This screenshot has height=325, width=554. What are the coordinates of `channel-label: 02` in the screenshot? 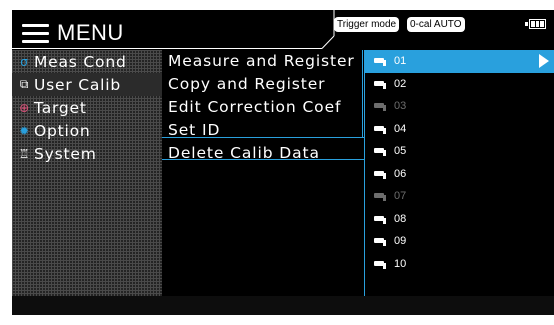 It's located at (400, 83).